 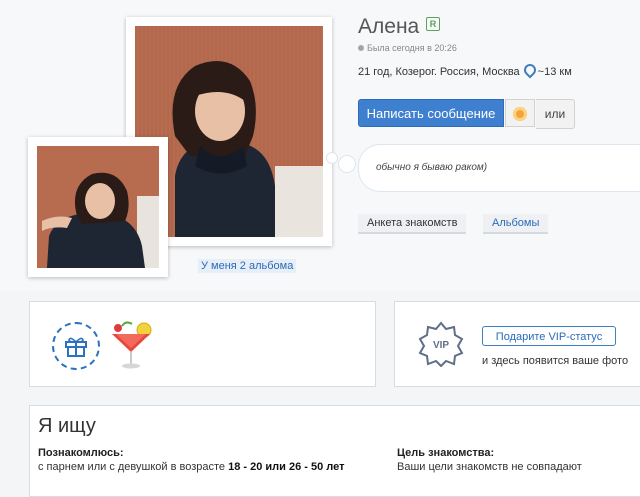 What do you see at coordinates (554, 72) in the screenshot?
I see `distance: ~13 км` at bounding box center [554, 72].